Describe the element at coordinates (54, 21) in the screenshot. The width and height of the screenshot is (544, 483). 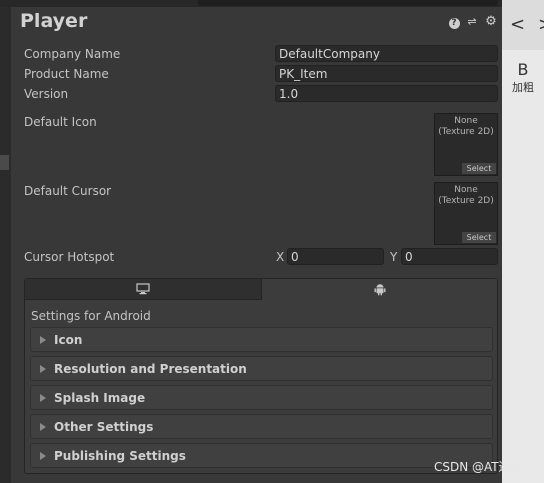
I see `page-title: Player` at that location.